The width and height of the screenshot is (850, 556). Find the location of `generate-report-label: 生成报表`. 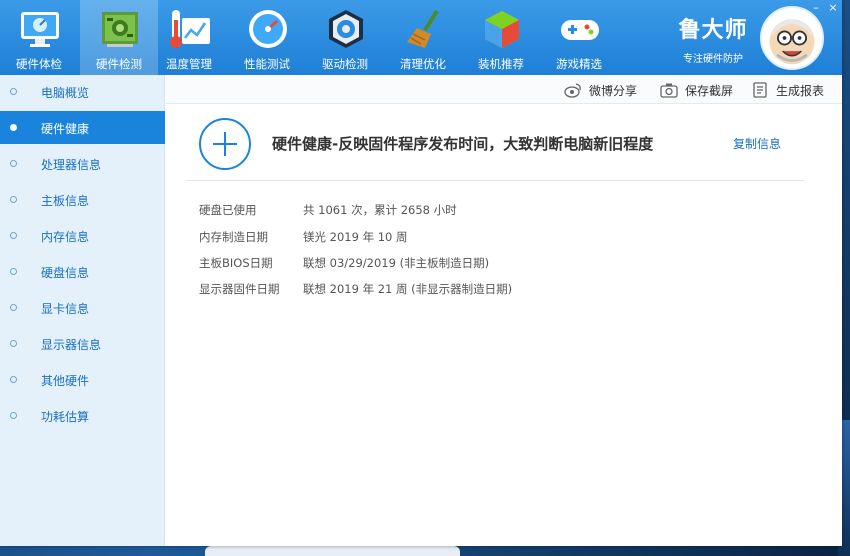

generate-report-label: 生成报表 is located at coordinates (800, 91).